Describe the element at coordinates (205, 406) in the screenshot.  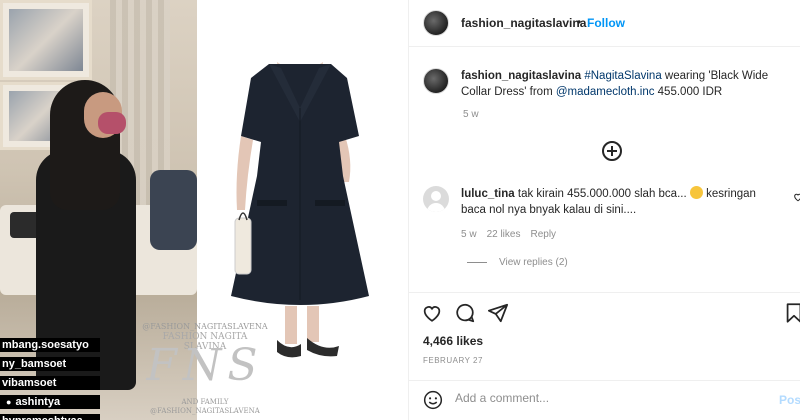
I see `watermark-footer: AND FAMILY @FASHION_NAGITASLAVENA` at that location.